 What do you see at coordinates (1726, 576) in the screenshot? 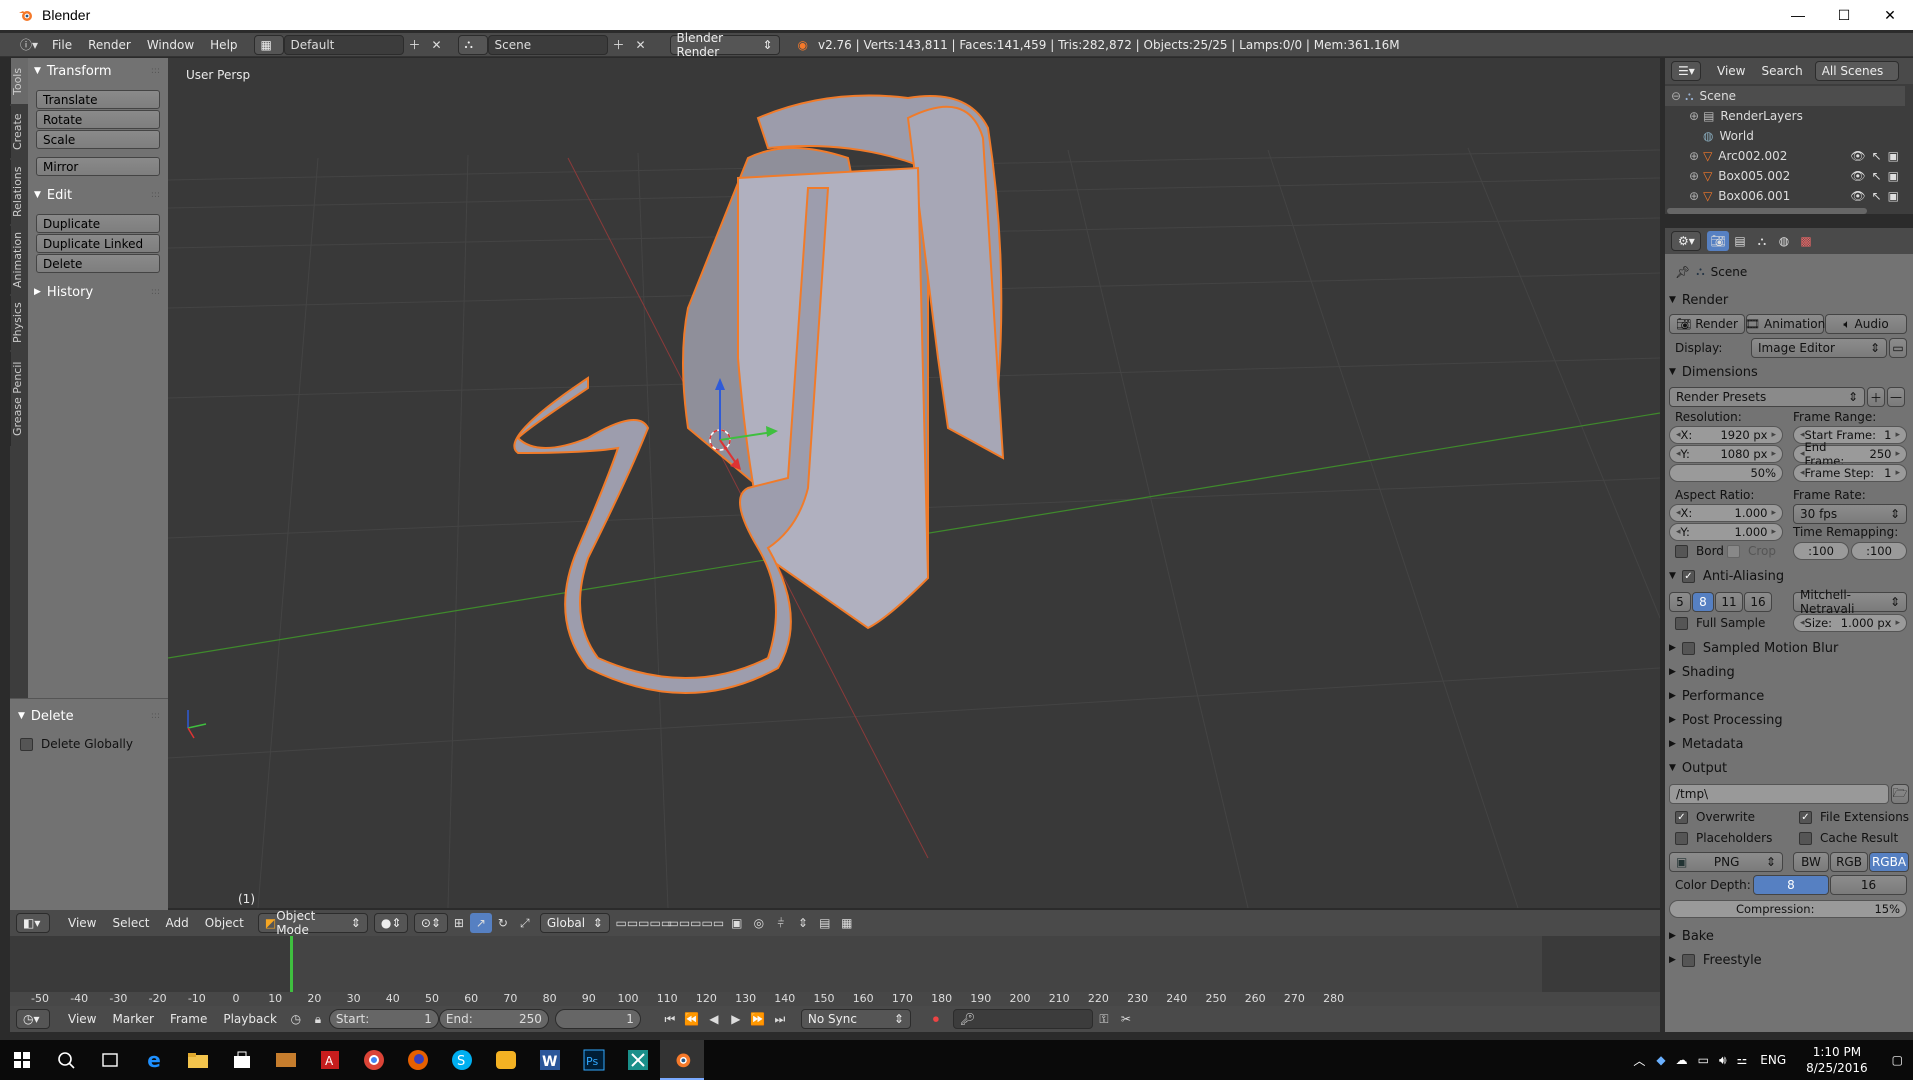
I see `anti-aliasing-panel-header: ▼ ✓ Anti-Aliasing` at bounding box center [1726, 576].